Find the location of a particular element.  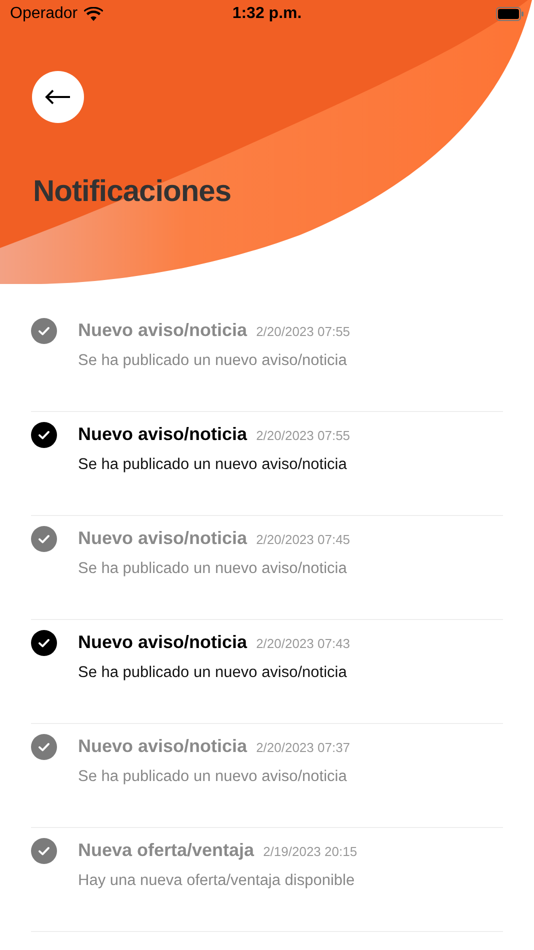

carrier-name: Operador is located at coordinates (44, 14).